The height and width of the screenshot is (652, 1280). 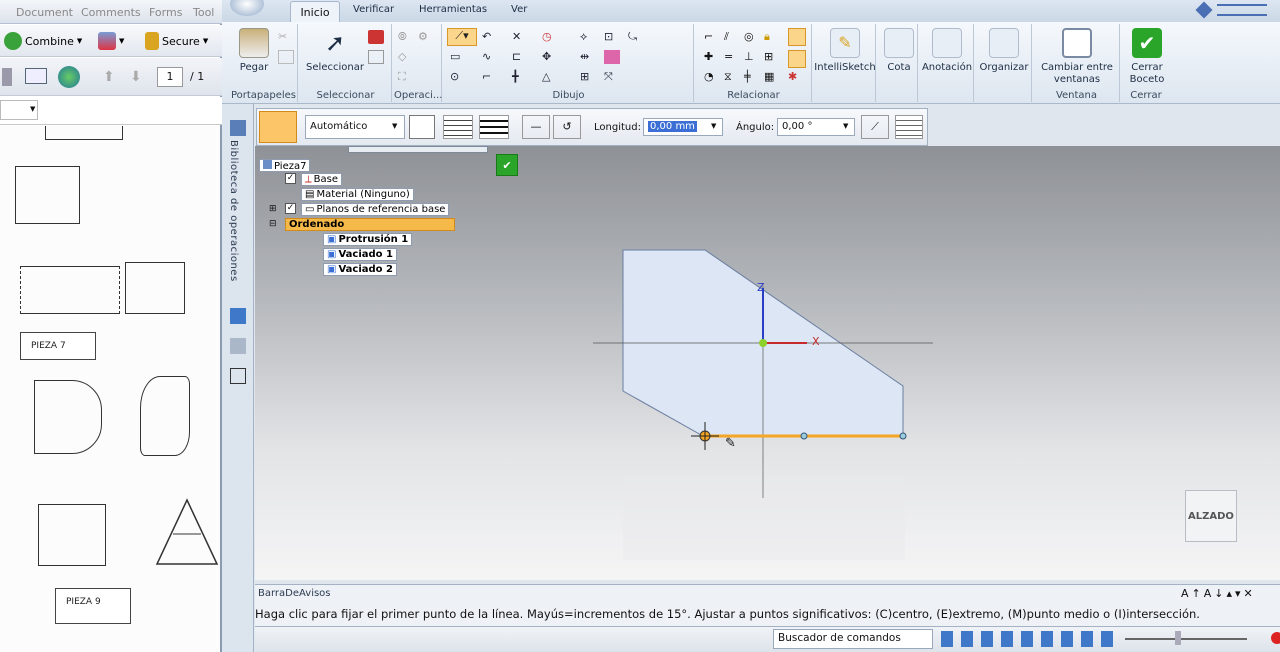 What do you see at coordinates (1218, 593) in the screenshot?
I see `notice-controls: A↑A↓▴▾✕` at bounding box center [1218, 593].